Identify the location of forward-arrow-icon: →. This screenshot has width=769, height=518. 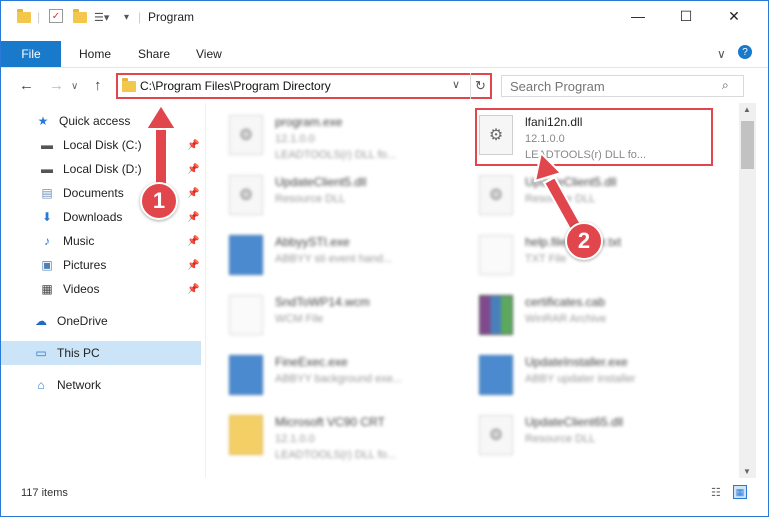
(56, 85).